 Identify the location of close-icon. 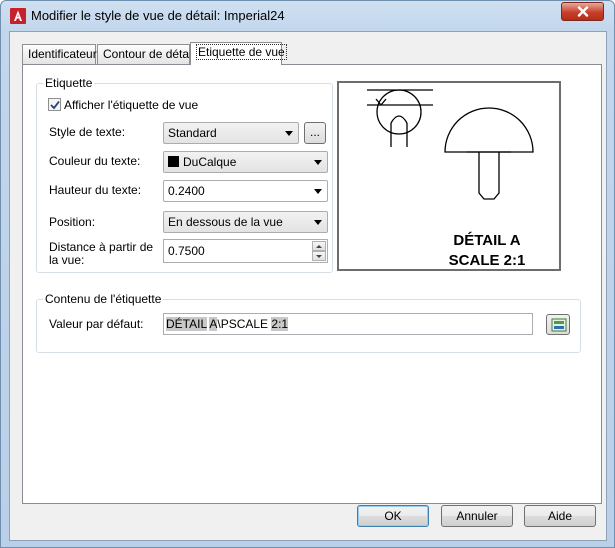
(582, 11).